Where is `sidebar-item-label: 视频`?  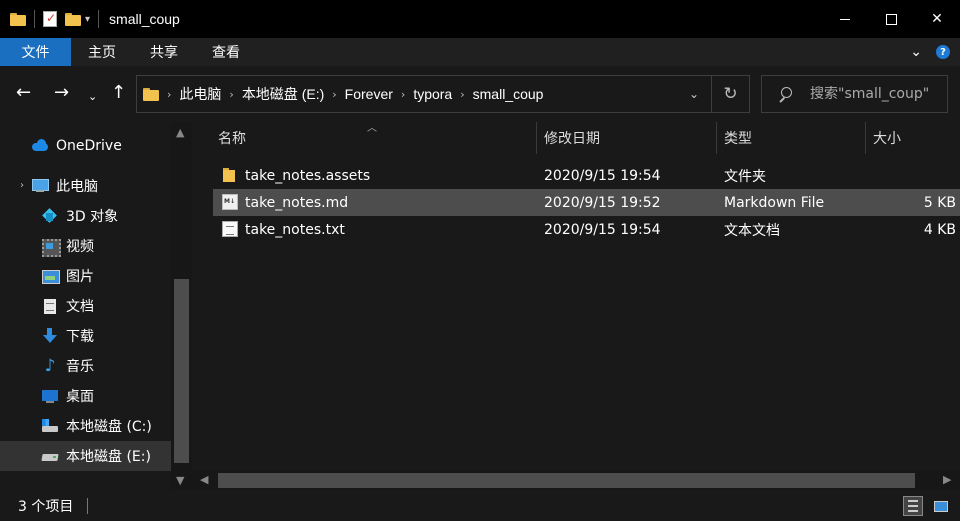 sidebar-item-label: 视频 is located at coordinates (80, 247).